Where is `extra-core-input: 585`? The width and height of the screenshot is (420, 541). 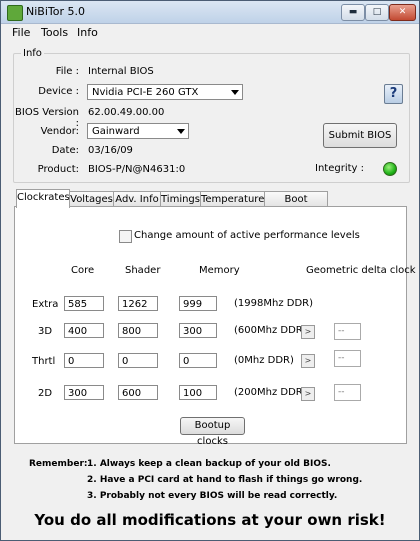
extra-core-input: 585 is located at coordinates (84, 303).